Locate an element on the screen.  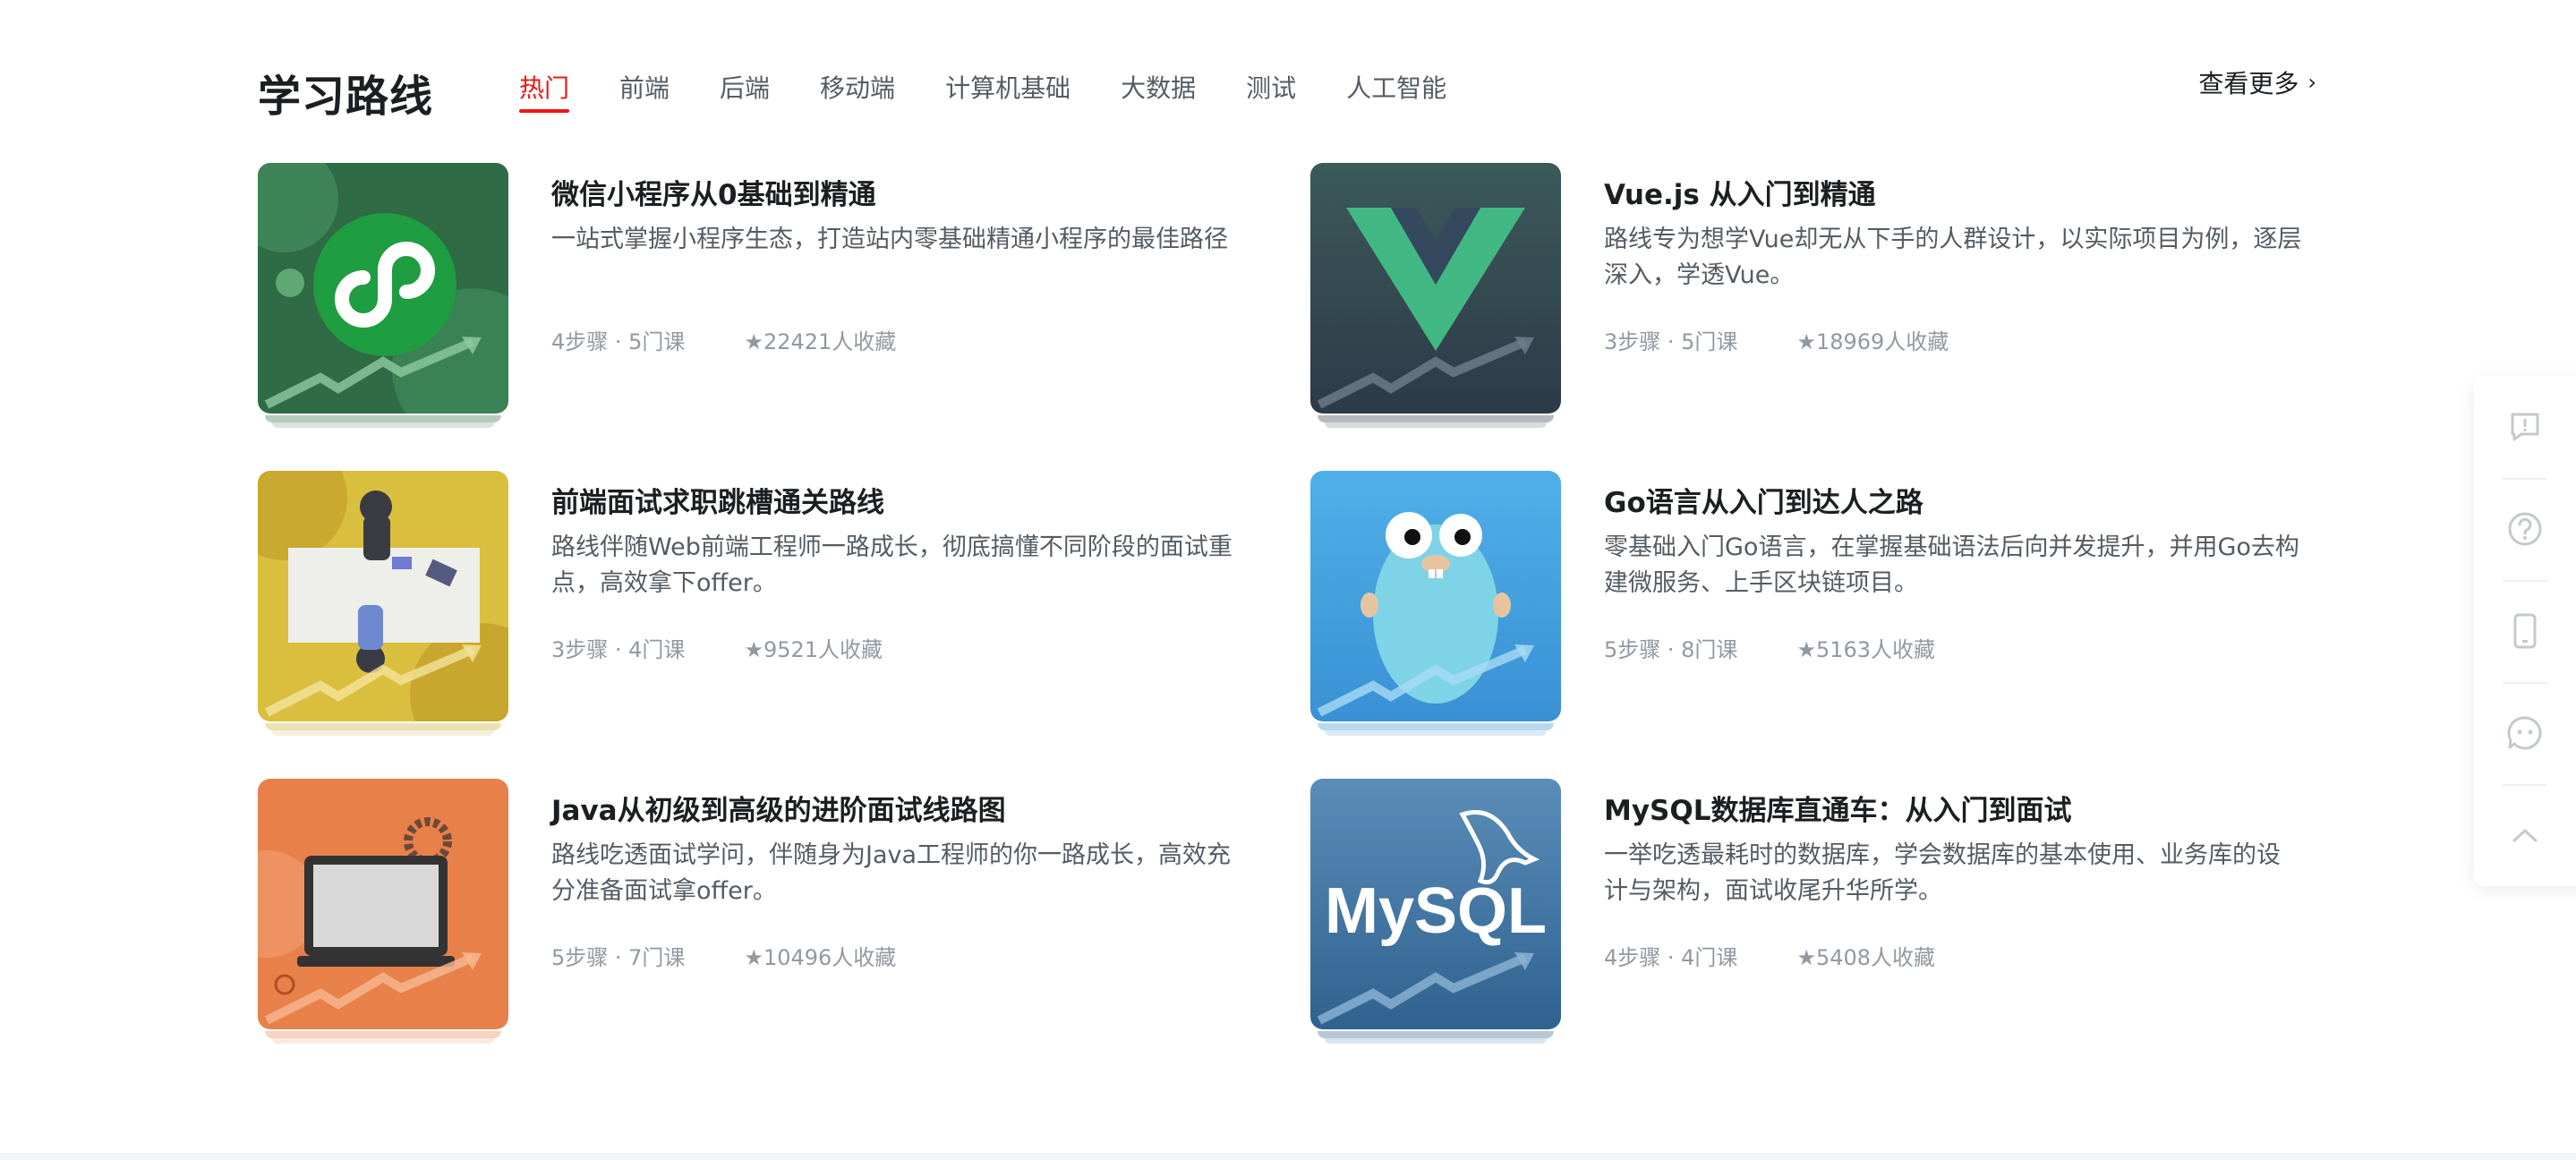
card-steps: 3步骤 · 5门课 is located at coordinates (1671, 341).